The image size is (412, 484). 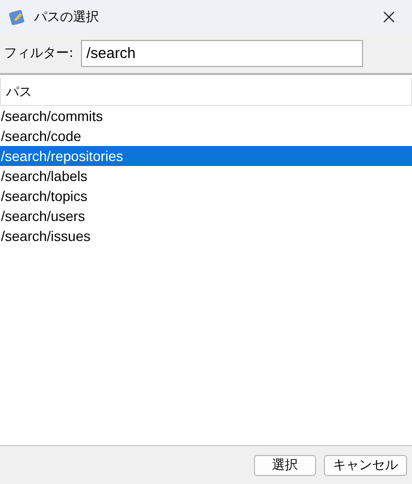 I want to click on path-row: /search/issues, so click(x=206, y=236).